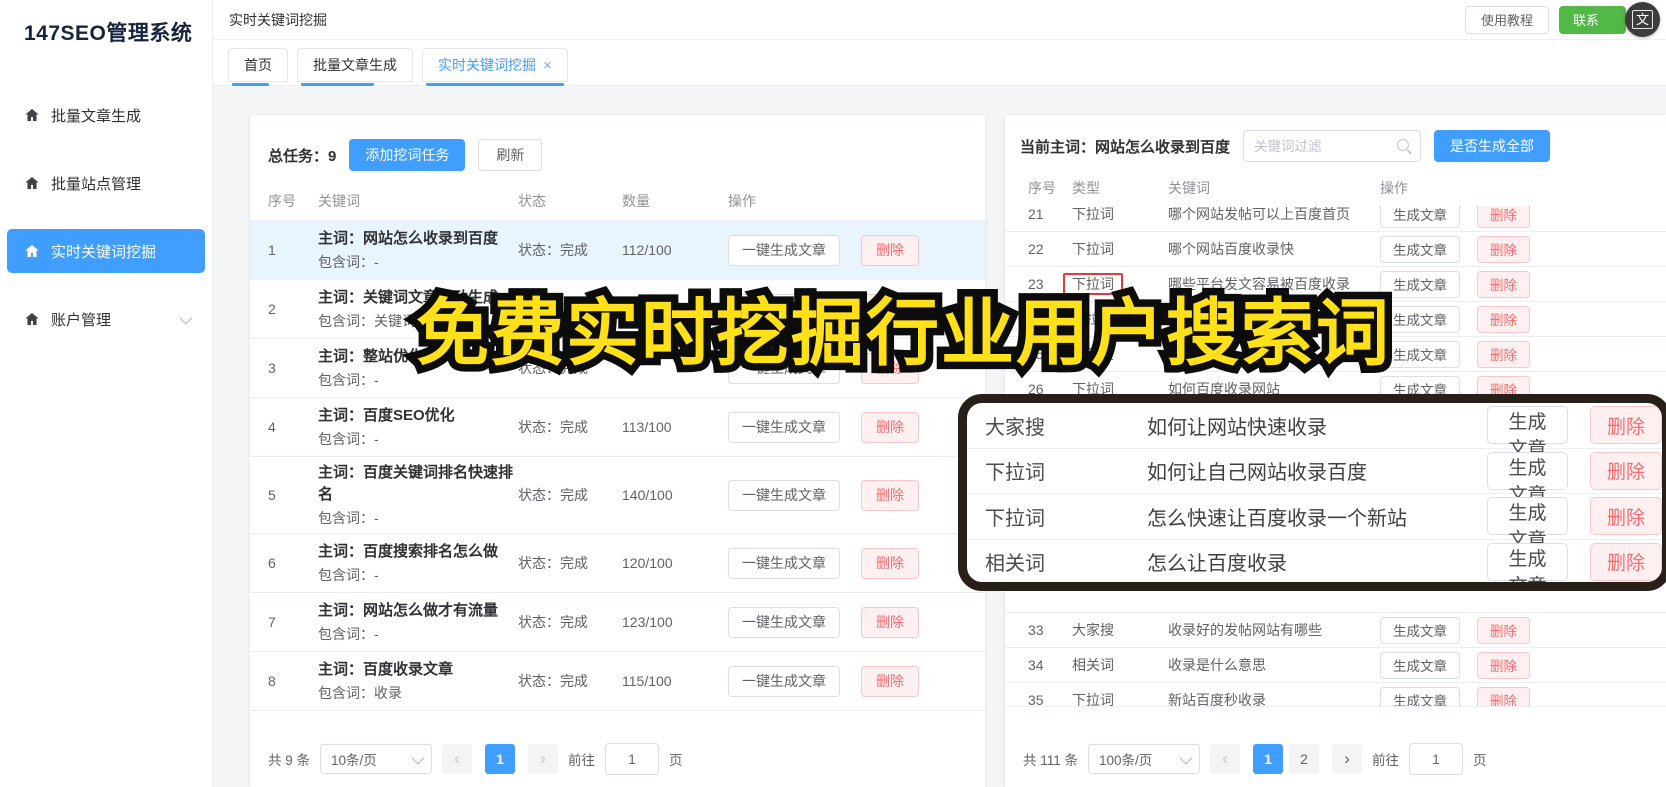  Describe the element at coordinates (1592, 19) in the screenshot. I see `contact-button: 联系` at that location.